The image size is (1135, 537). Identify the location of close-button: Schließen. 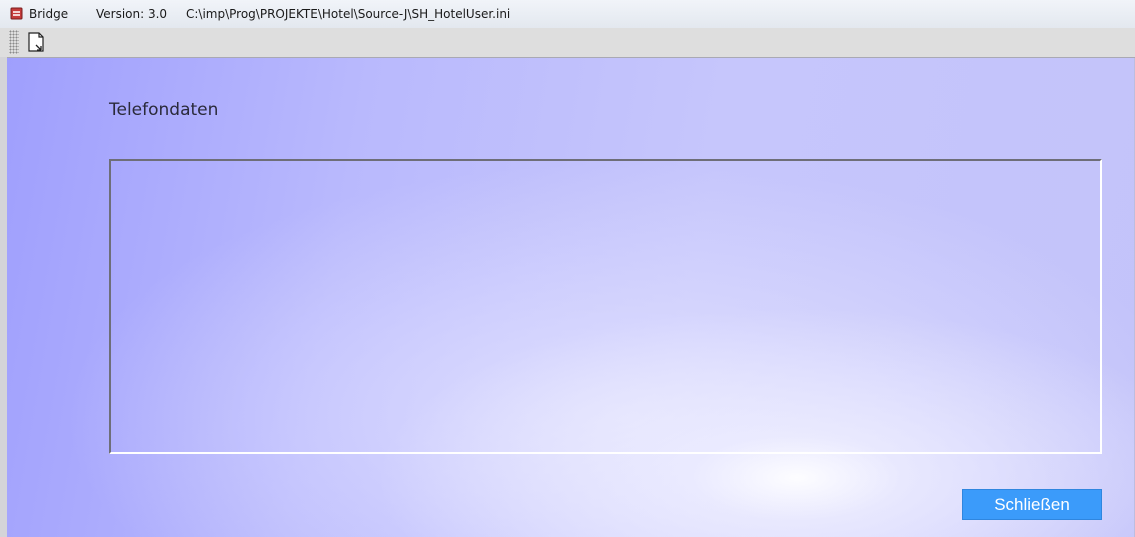
(1032, 504).